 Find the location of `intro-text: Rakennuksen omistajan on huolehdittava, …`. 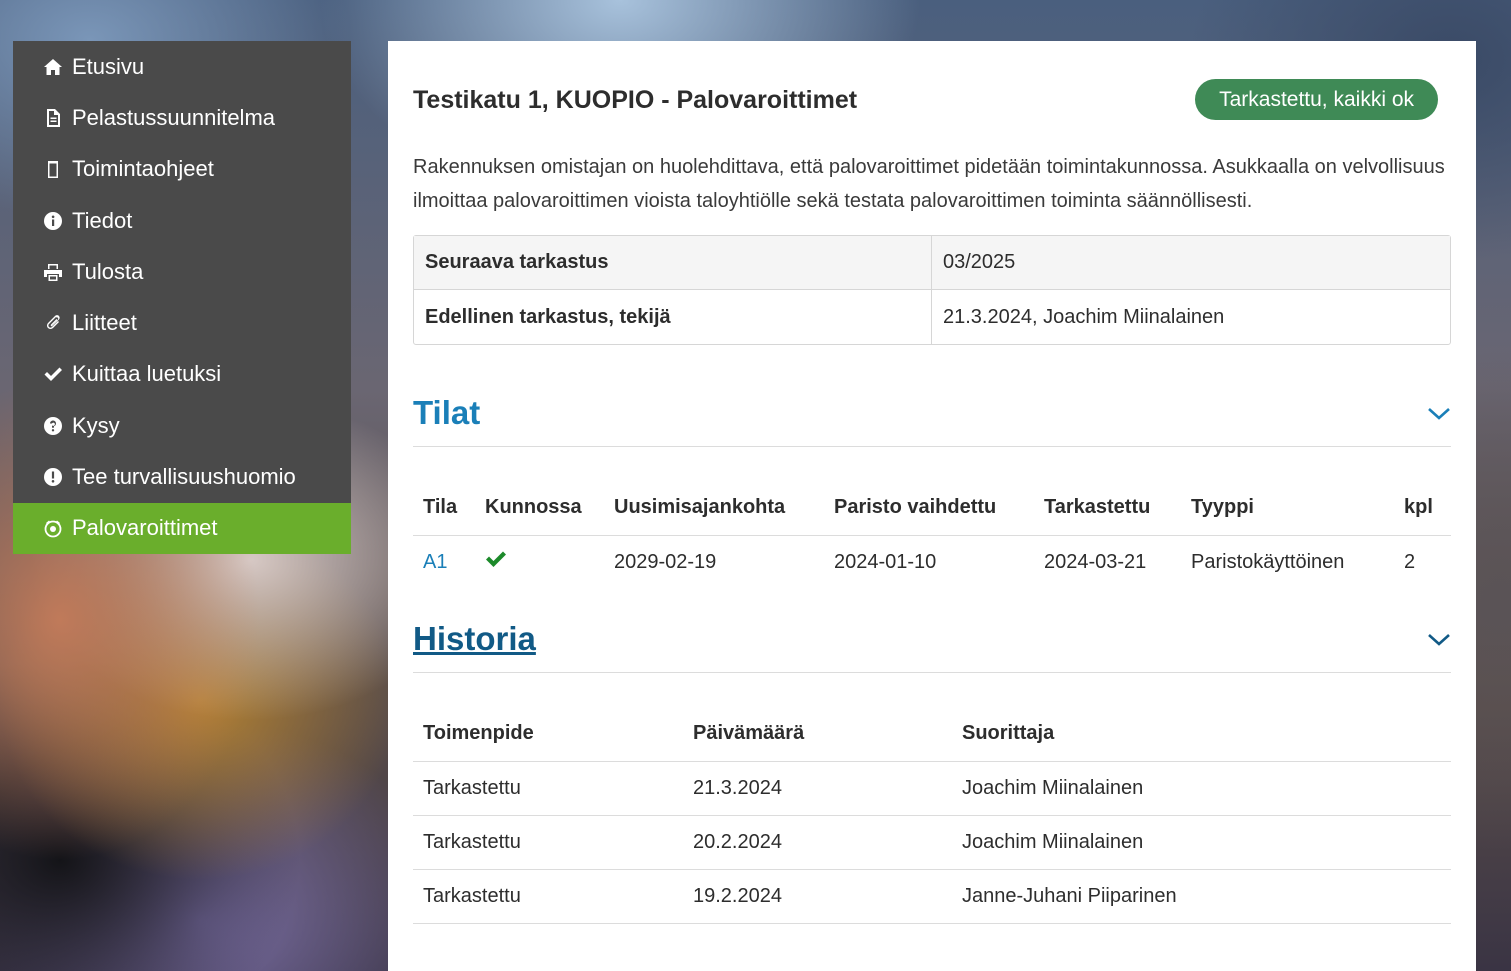

intro-text: Rakennuksen omistajan on huolehdittava, … is located at coordinates (929, 184).